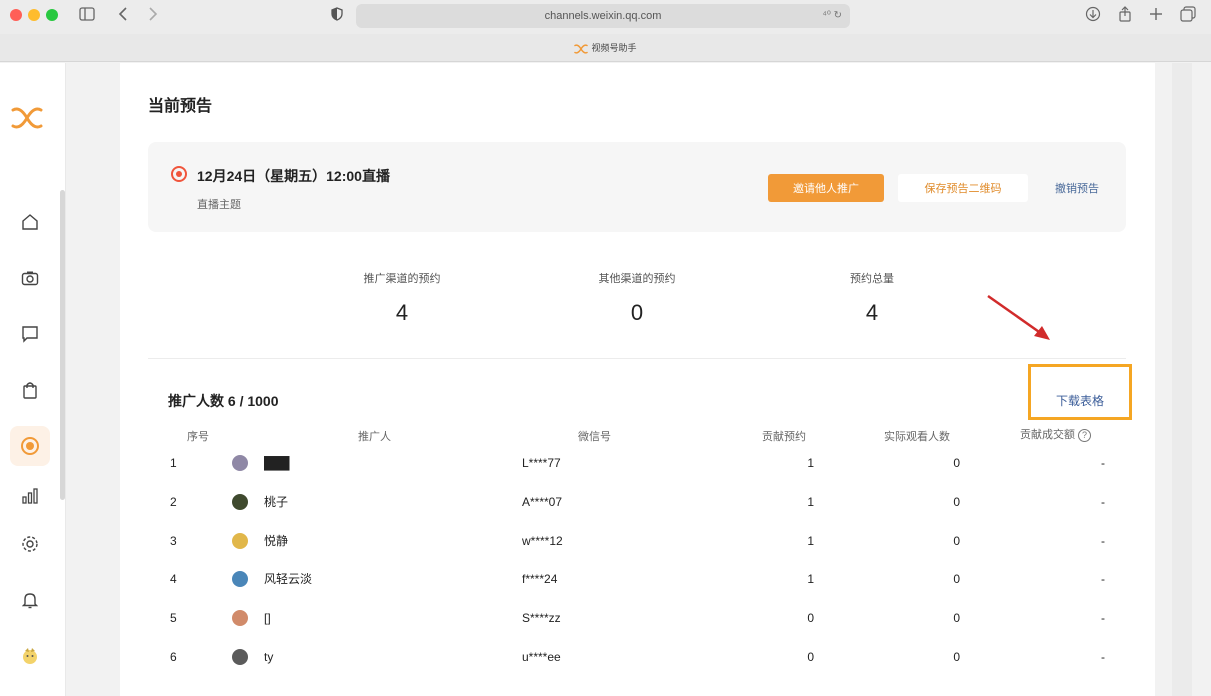  Describe the element at coordinates (541, 657) in the screenshot. I see `wechat-id: u****ee` at that location.